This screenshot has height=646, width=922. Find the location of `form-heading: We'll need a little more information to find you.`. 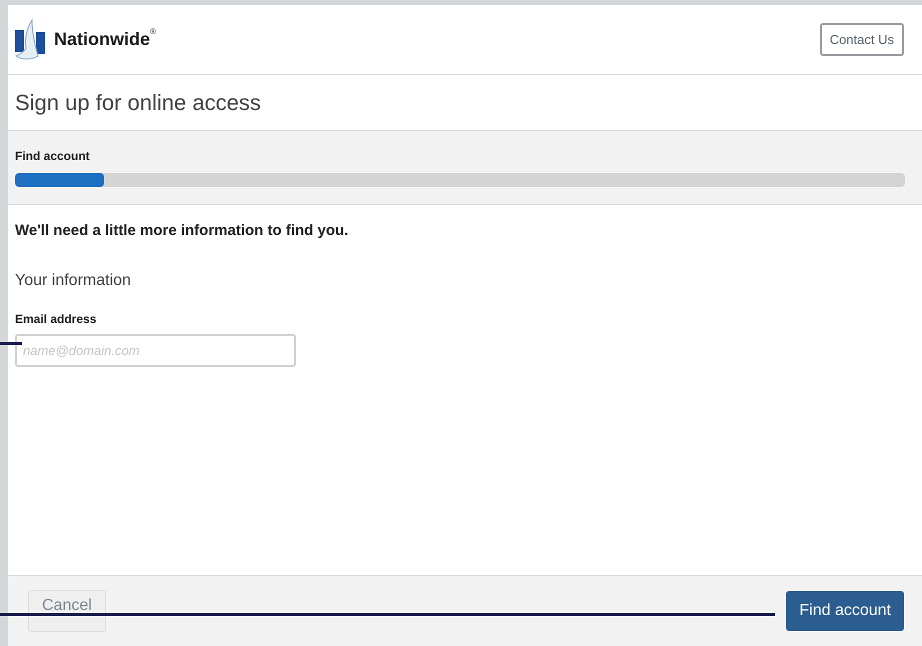

form-heading: We'll need a little more information to find you. is located at coordinates (182, 231).